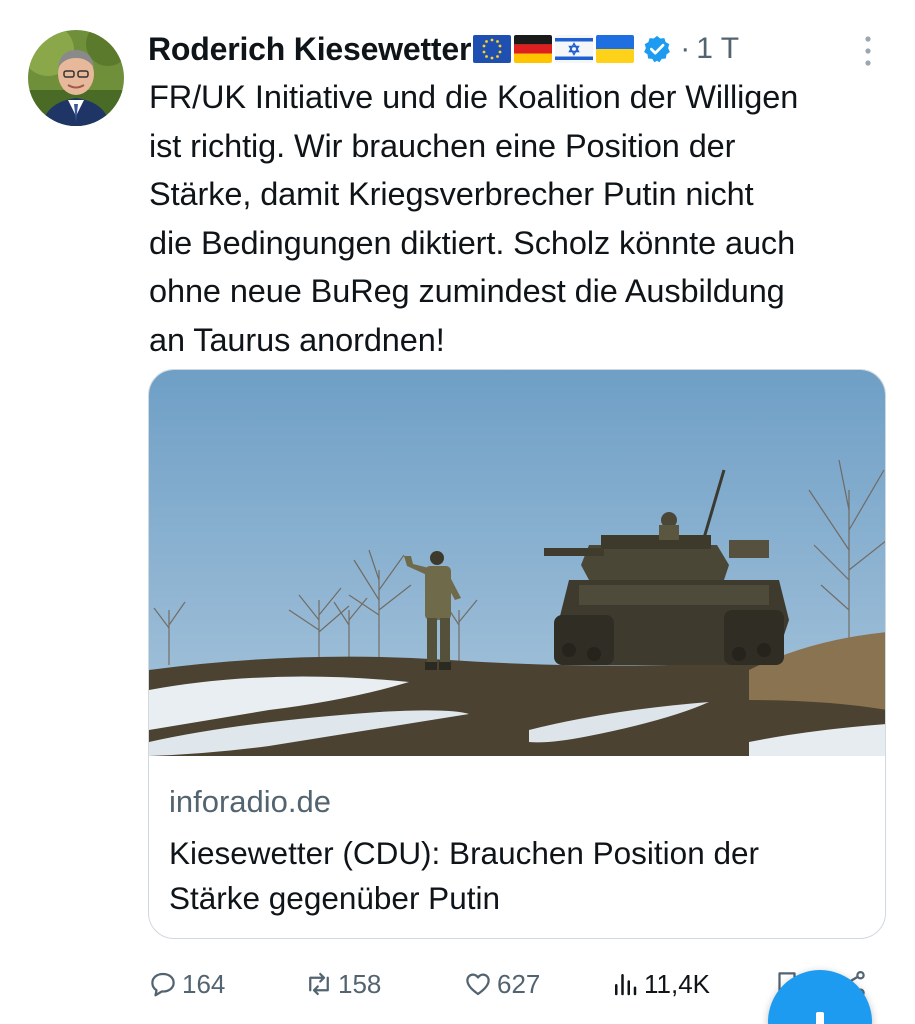 This screenshot has height=1024, width=915. Describe the element at coordinates (319, 984) in the screenshot. I see `repost-icon` at that location.